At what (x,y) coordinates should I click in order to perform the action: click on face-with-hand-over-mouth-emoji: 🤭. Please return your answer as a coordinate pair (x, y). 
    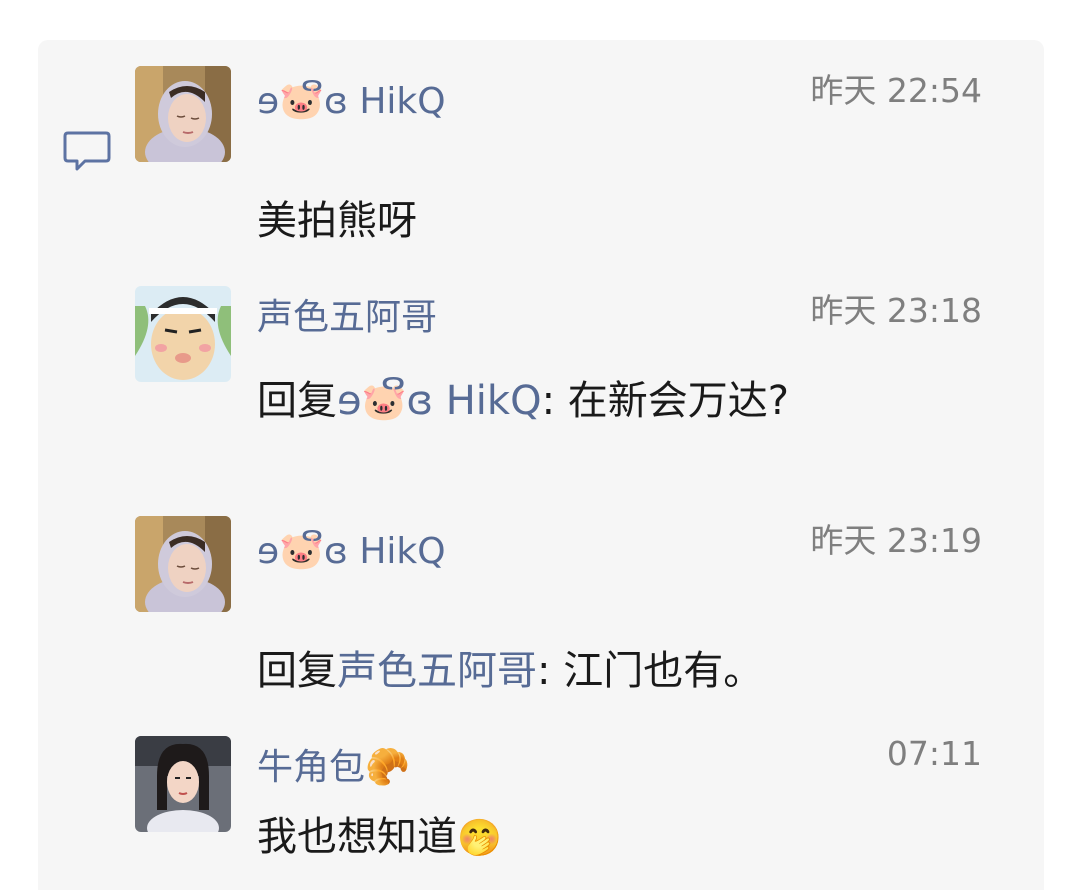
    Looking at the image, I should click on (479, 838).